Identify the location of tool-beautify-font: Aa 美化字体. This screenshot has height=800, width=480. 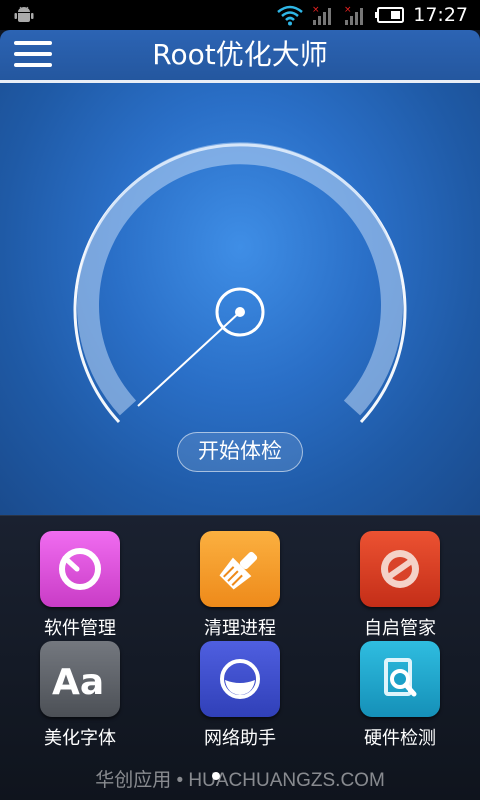
(80, 695).